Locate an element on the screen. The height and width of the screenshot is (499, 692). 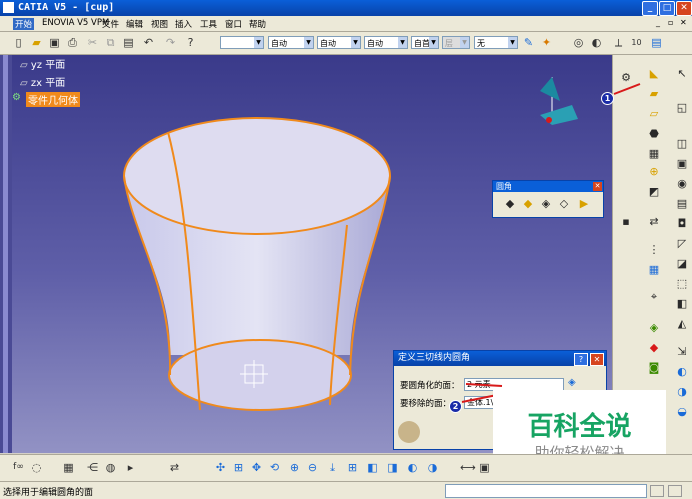
doc-restore-icon: ▫ is located at coordinates (670, 22).